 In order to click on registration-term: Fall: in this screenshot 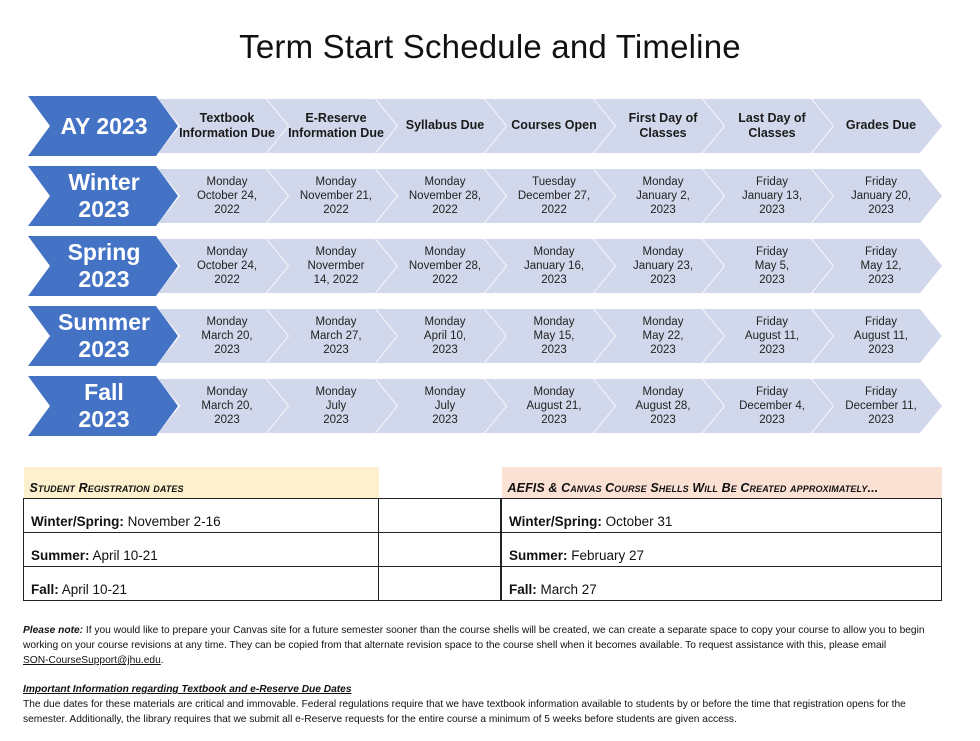, I will do `click(45, 589)`.